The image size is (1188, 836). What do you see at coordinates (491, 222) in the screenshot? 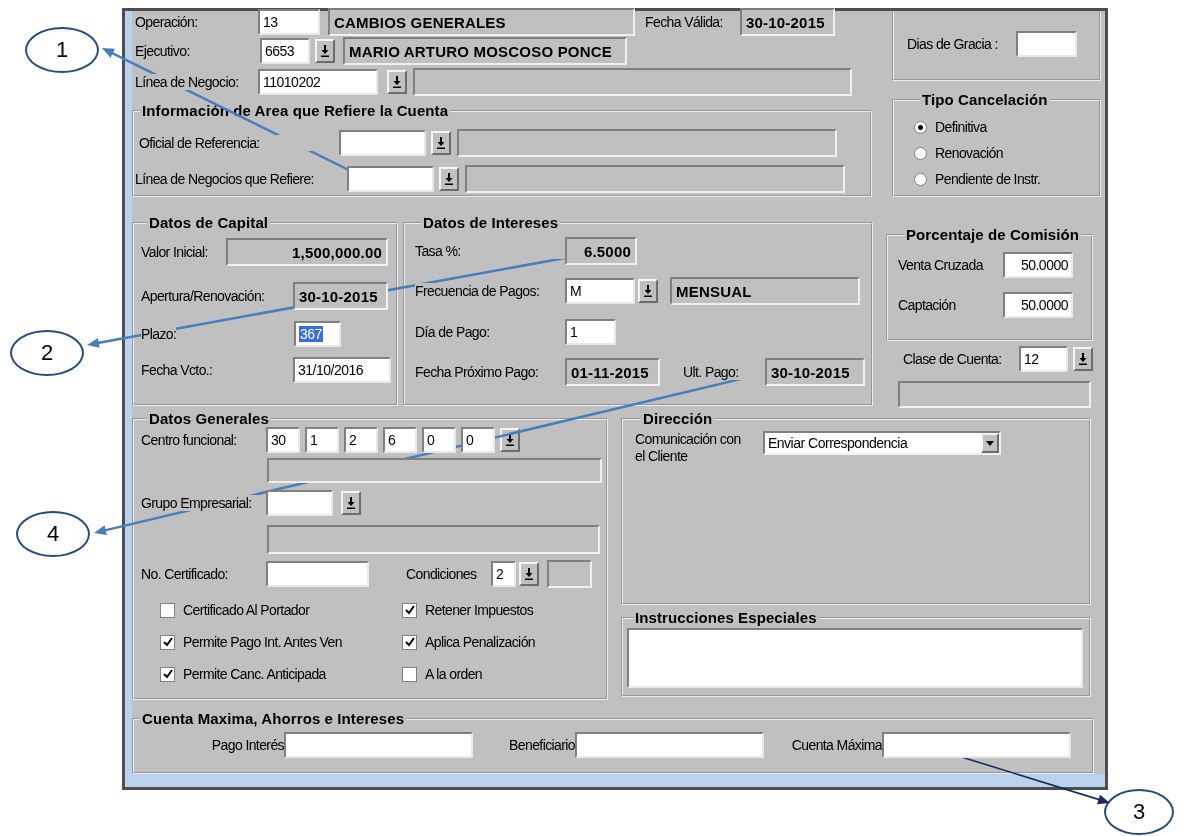
I see `group-title: Datos de Intereses` at bounding box center [491, 222].